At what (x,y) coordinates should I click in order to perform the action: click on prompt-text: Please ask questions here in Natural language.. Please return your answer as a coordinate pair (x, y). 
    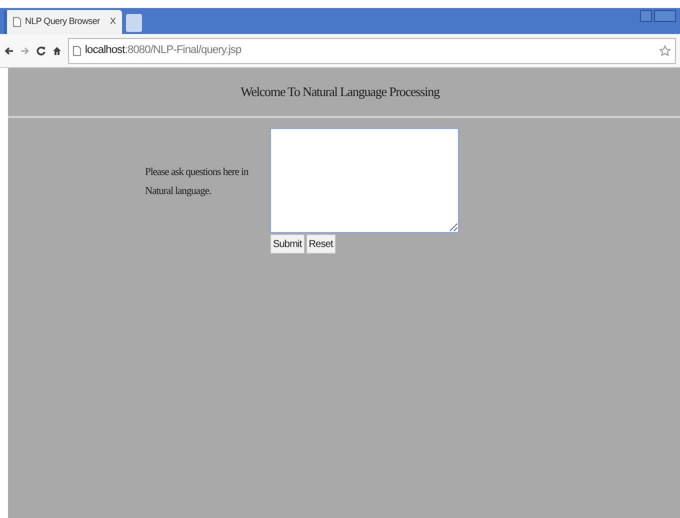
    Looking at the image, I should click on (197, 182).